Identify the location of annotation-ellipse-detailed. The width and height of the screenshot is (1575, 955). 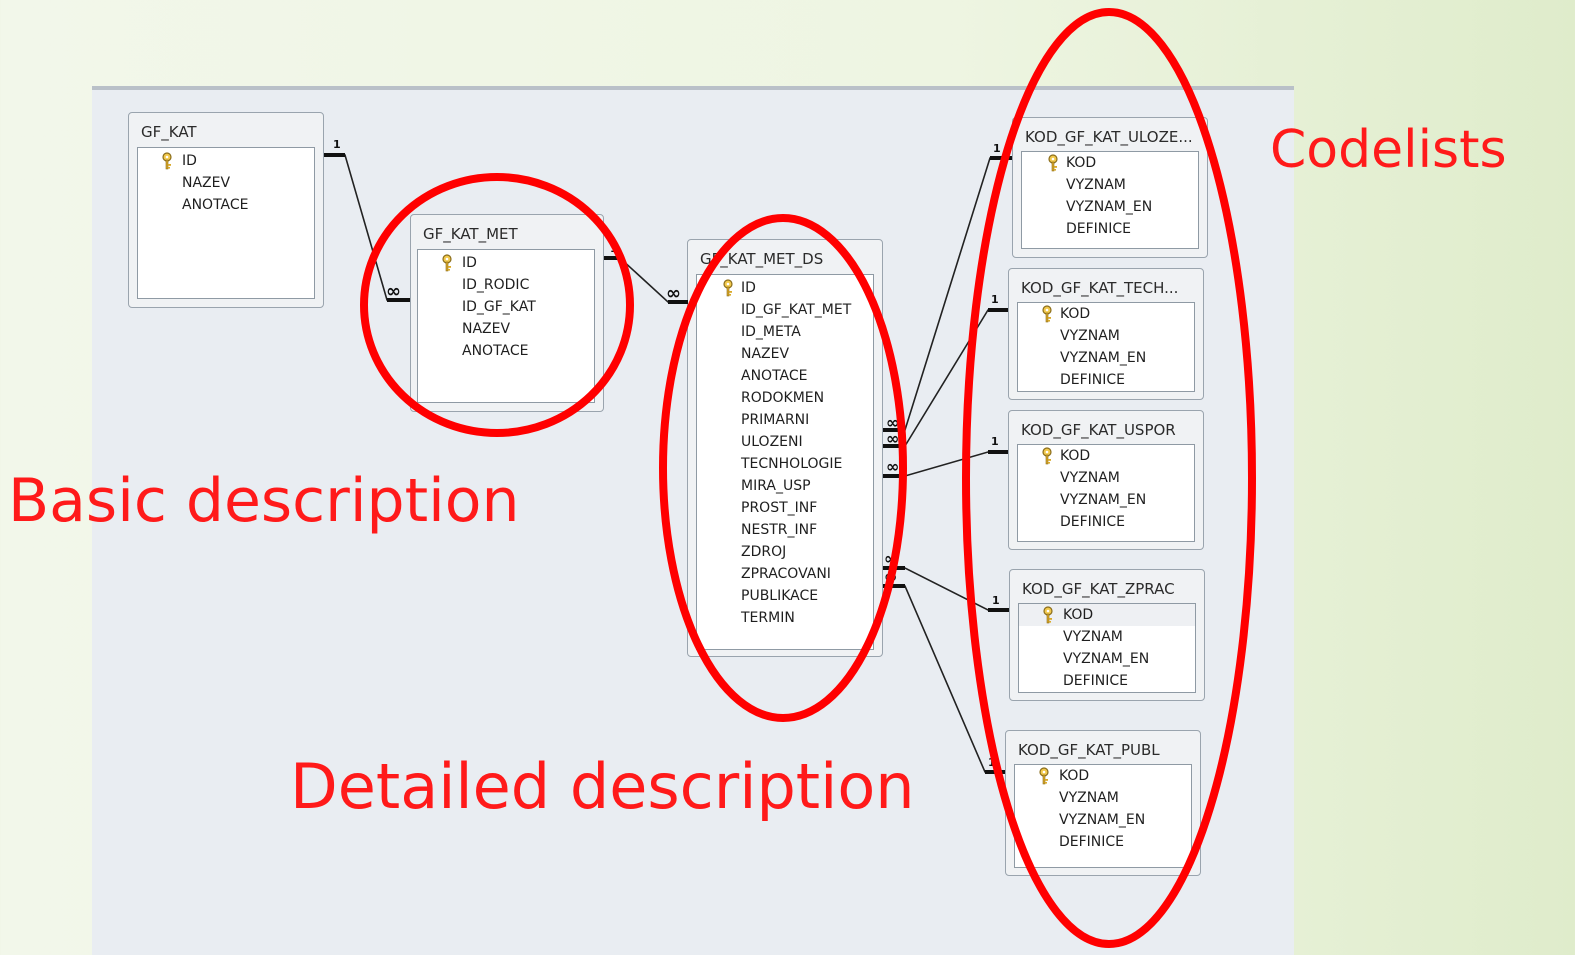
(783, 468).